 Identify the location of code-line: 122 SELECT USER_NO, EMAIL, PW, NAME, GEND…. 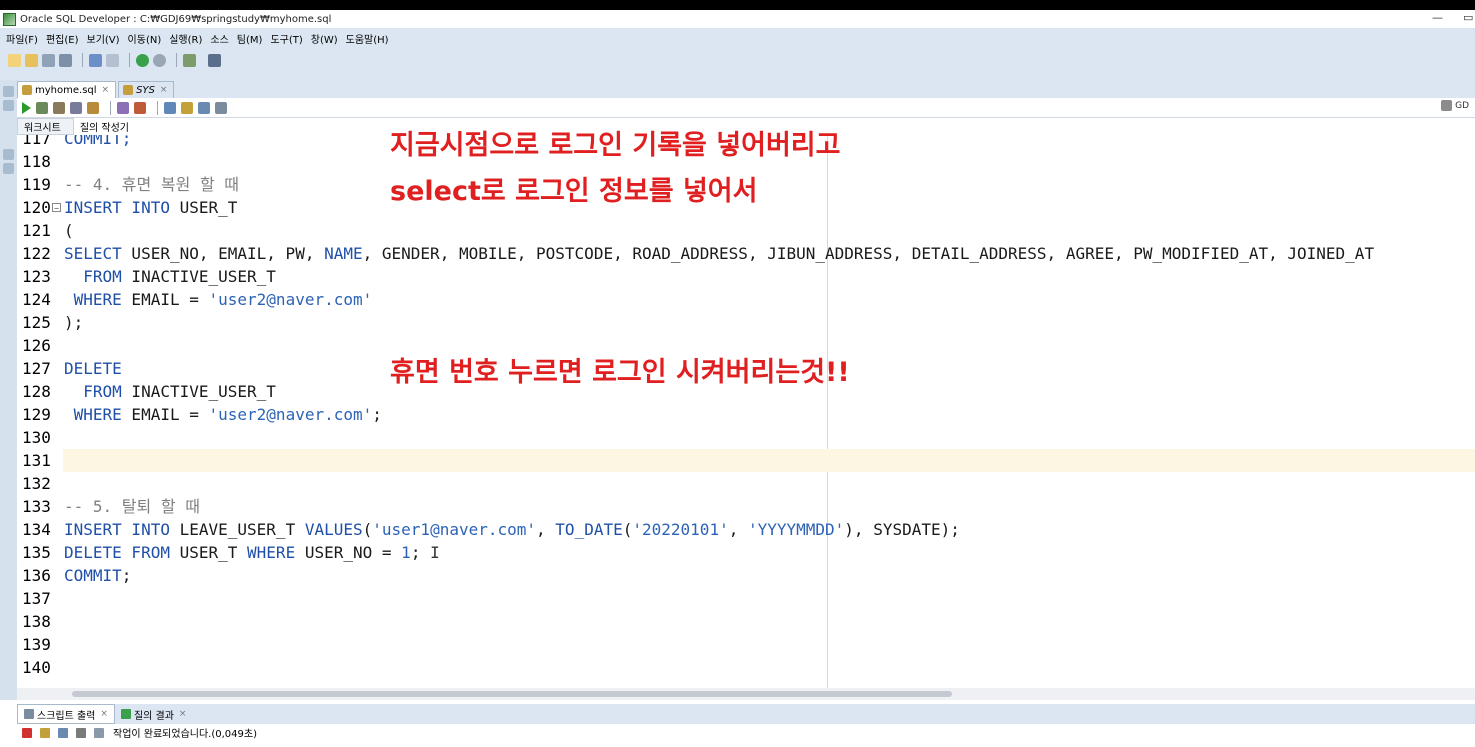
(746, 253).